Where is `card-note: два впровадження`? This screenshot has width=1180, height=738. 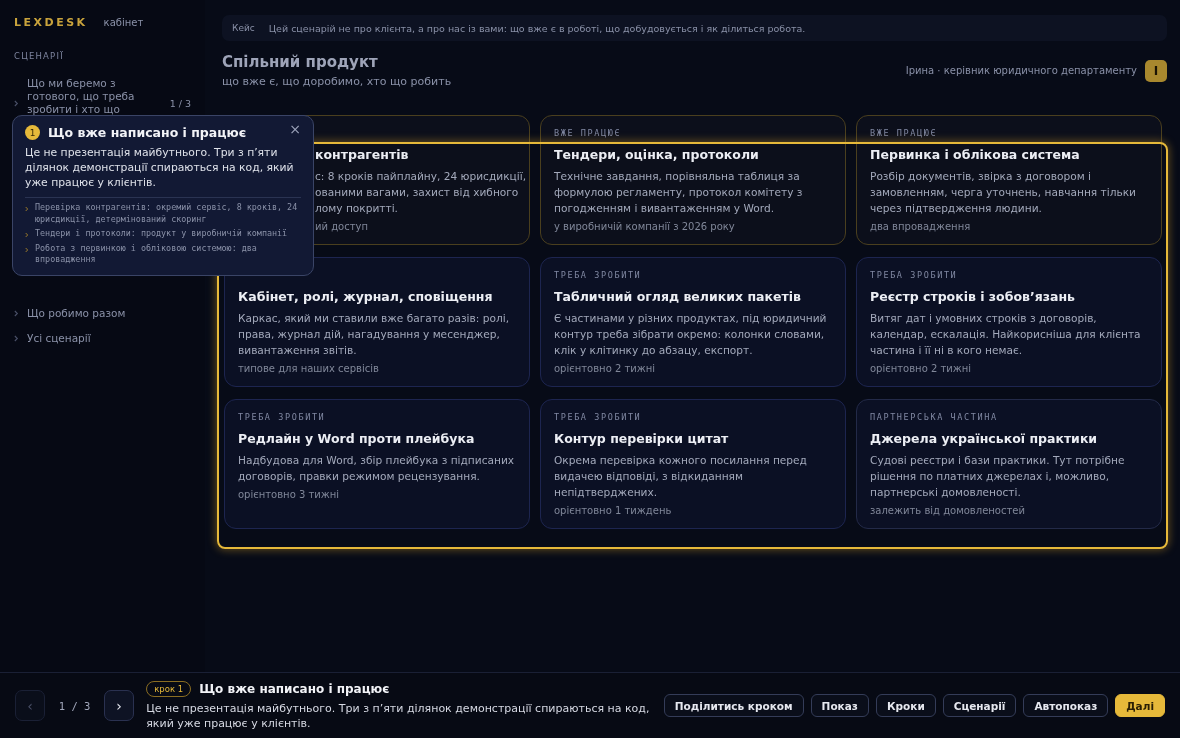
card-note: два впровадження is located at coordinates (921, 226).